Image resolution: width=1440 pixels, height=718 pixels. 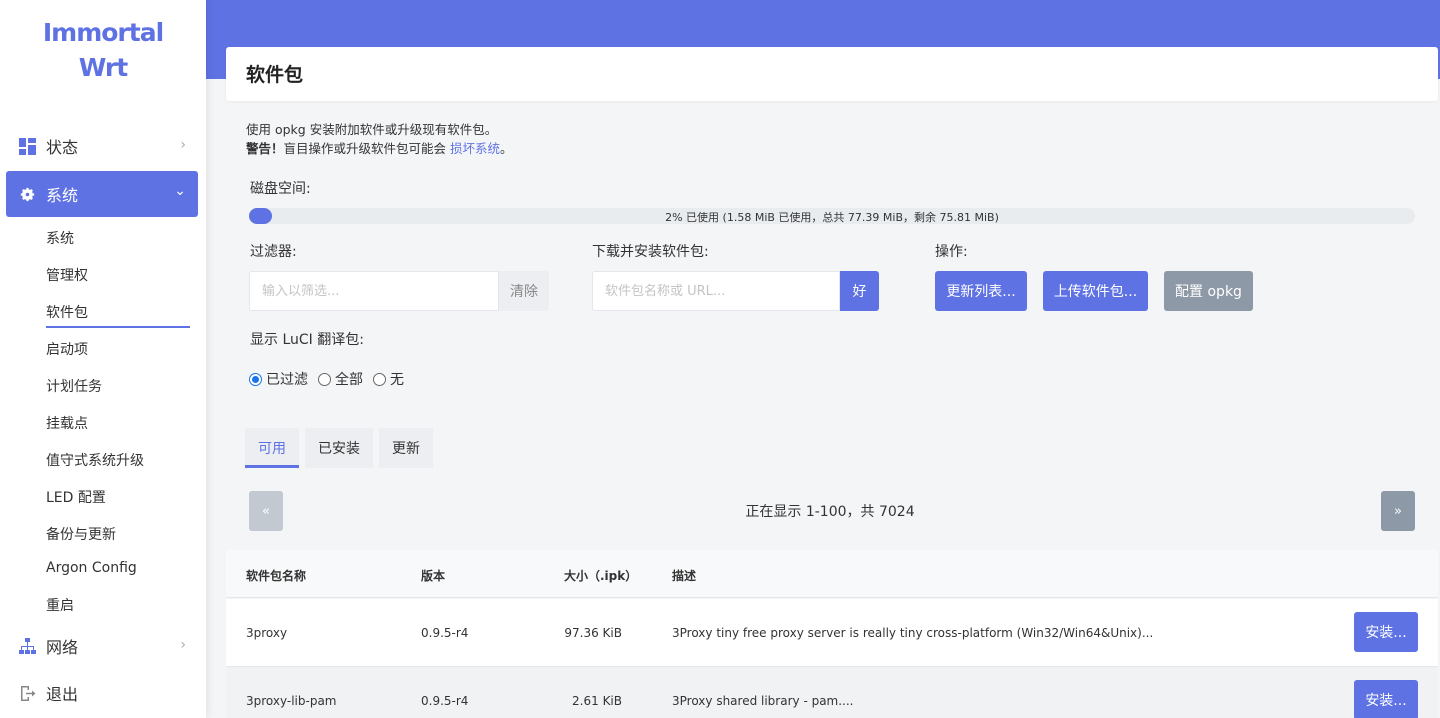 What do you see at coordinates (27, 146) in the screenshot?
I see `dashboard-icon` at bounding box center [27, 146].